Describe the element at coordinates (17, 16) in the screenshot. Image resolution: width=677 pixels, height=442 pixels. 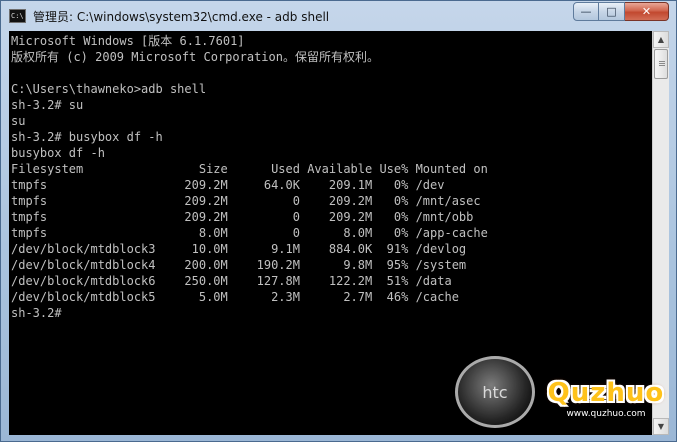
I see `cmd-app-icon: C:\` at that location.